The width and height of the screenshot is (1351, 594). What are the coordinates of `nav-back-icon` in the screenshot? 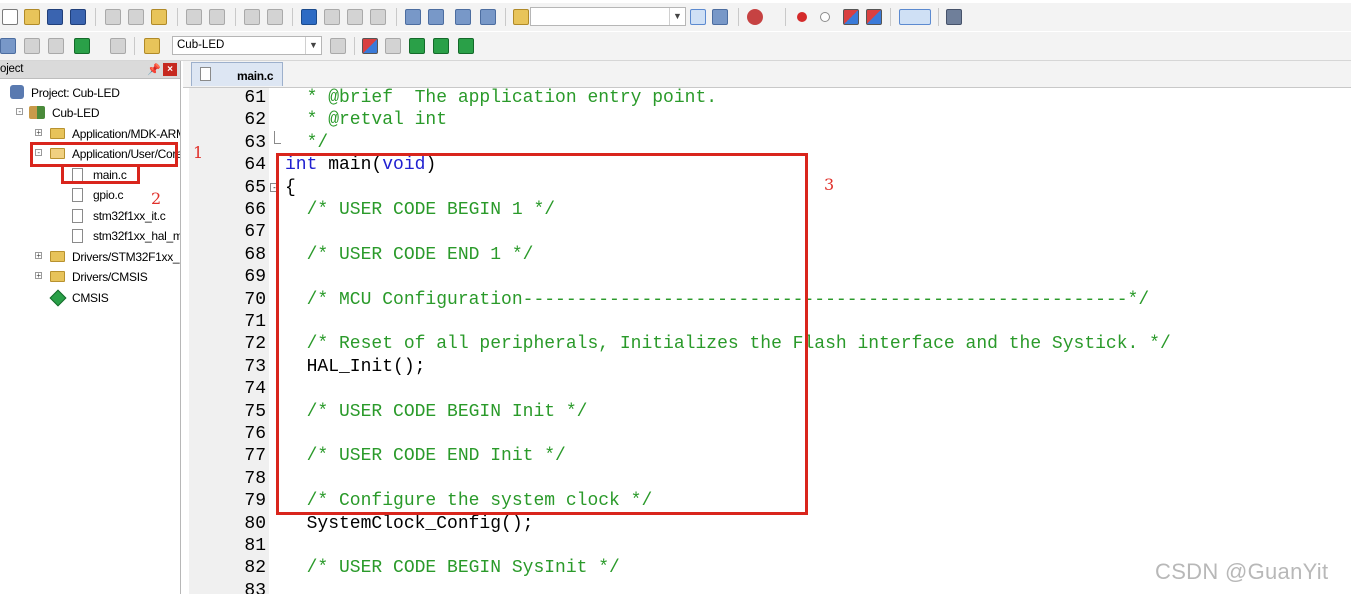 It's located at (252, 17).